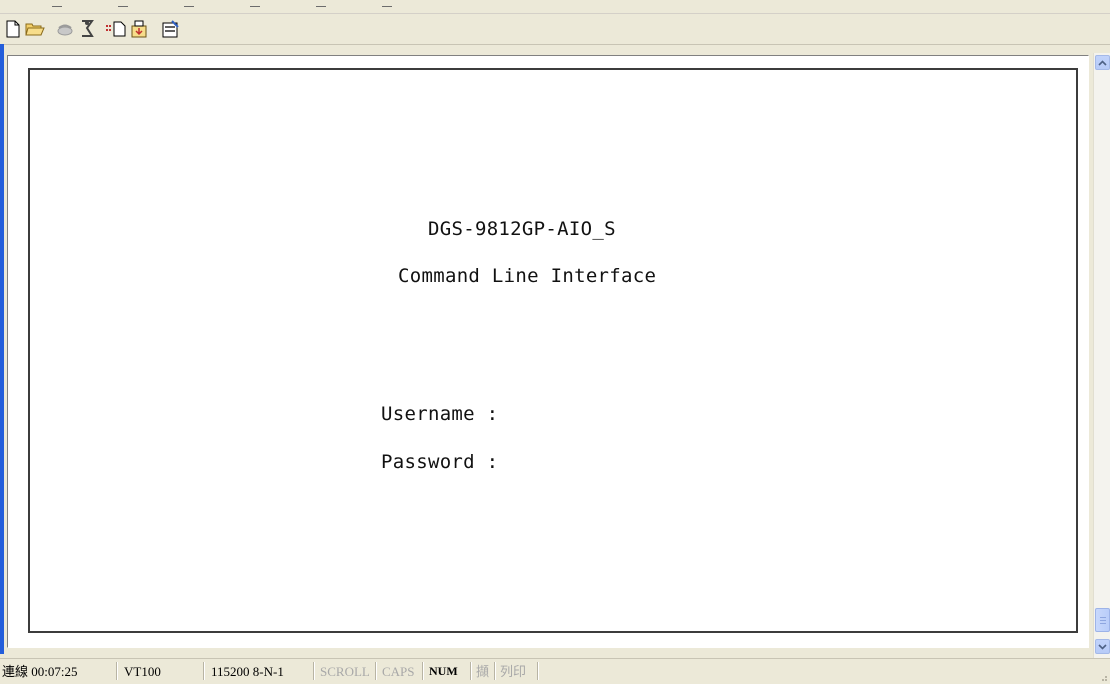 The height and width of the screenshot is (684, 1110). Describe the element at coordinates (522, 229) in the screenshot. I see `device-name: DGS-9812GP-AIO_S` at that location.